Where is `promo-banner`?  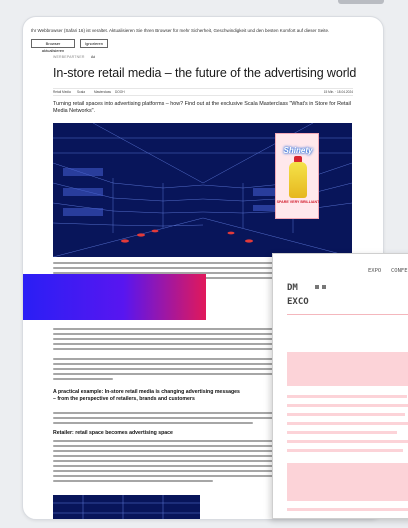 promo-banner is located at coordinates (114, 297).